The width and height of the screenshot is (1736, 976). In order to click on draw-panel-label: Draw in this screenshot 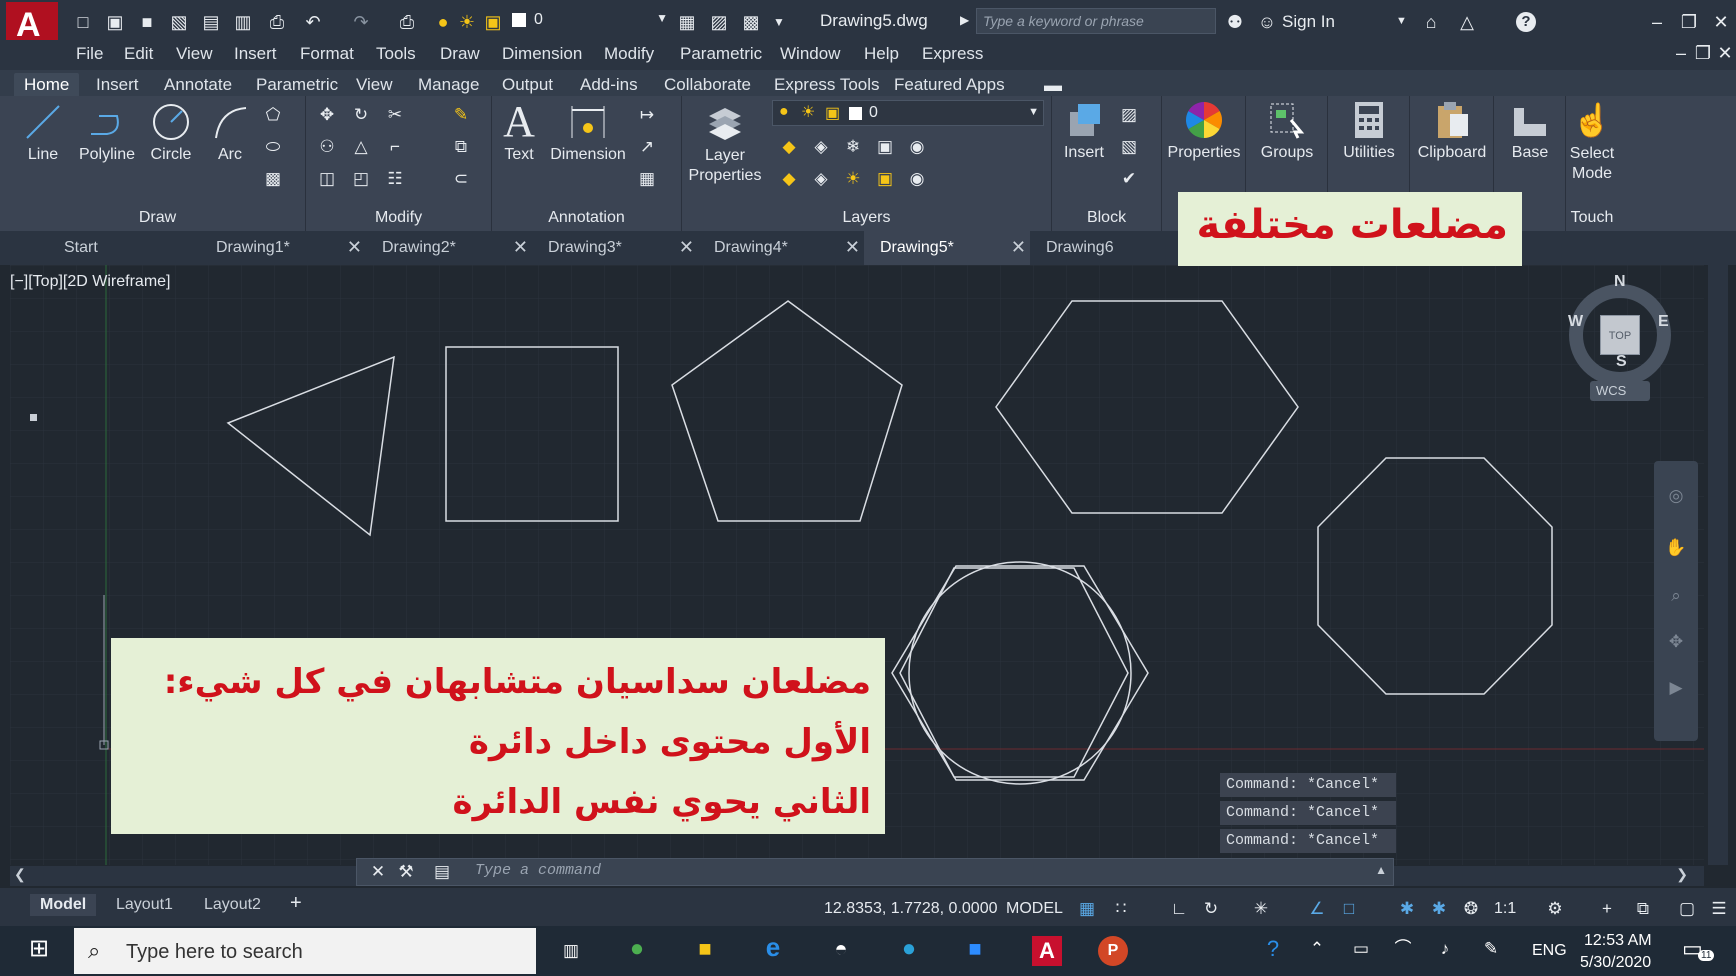, I will do `click(157, 218)`.